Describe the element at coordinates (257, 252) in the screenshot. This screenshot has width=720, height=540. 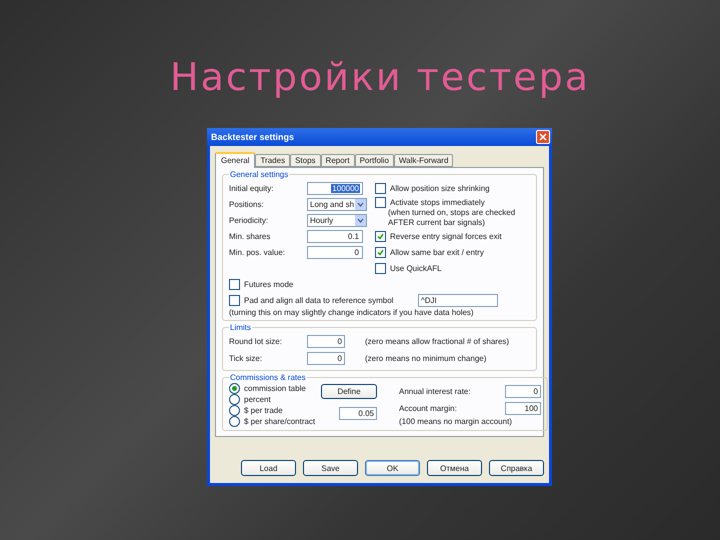
I see `field-label: Min. pos. value:` at that location.